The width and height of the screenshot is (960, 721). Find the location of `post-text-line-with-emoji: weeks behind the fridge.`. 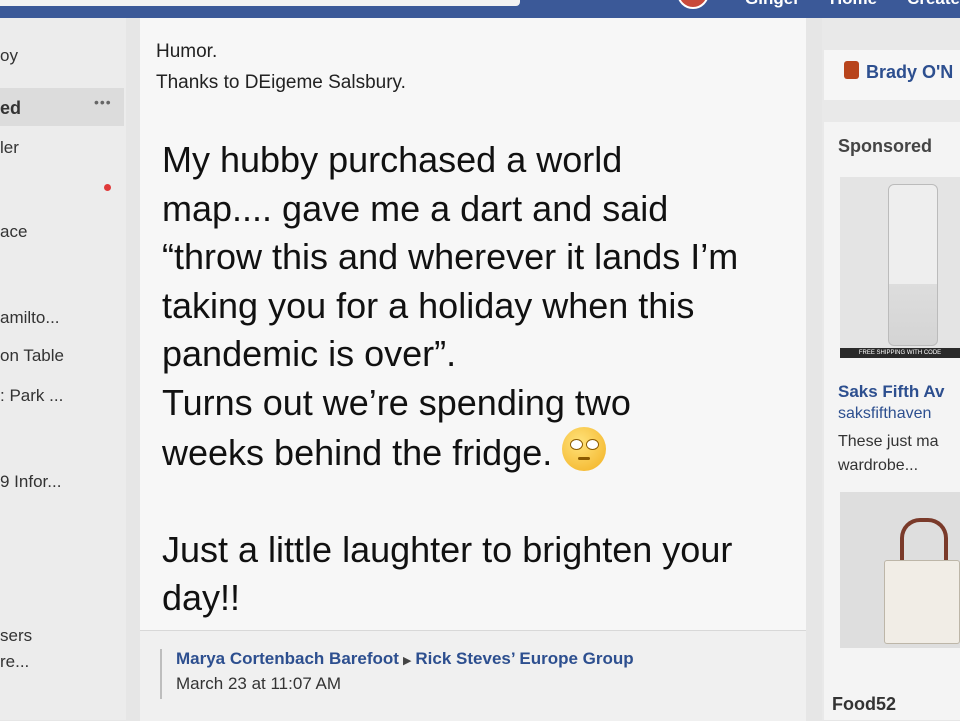

post-text-line-with-emoji: weeks behind the fridge. is located at coordinates (482, 452).